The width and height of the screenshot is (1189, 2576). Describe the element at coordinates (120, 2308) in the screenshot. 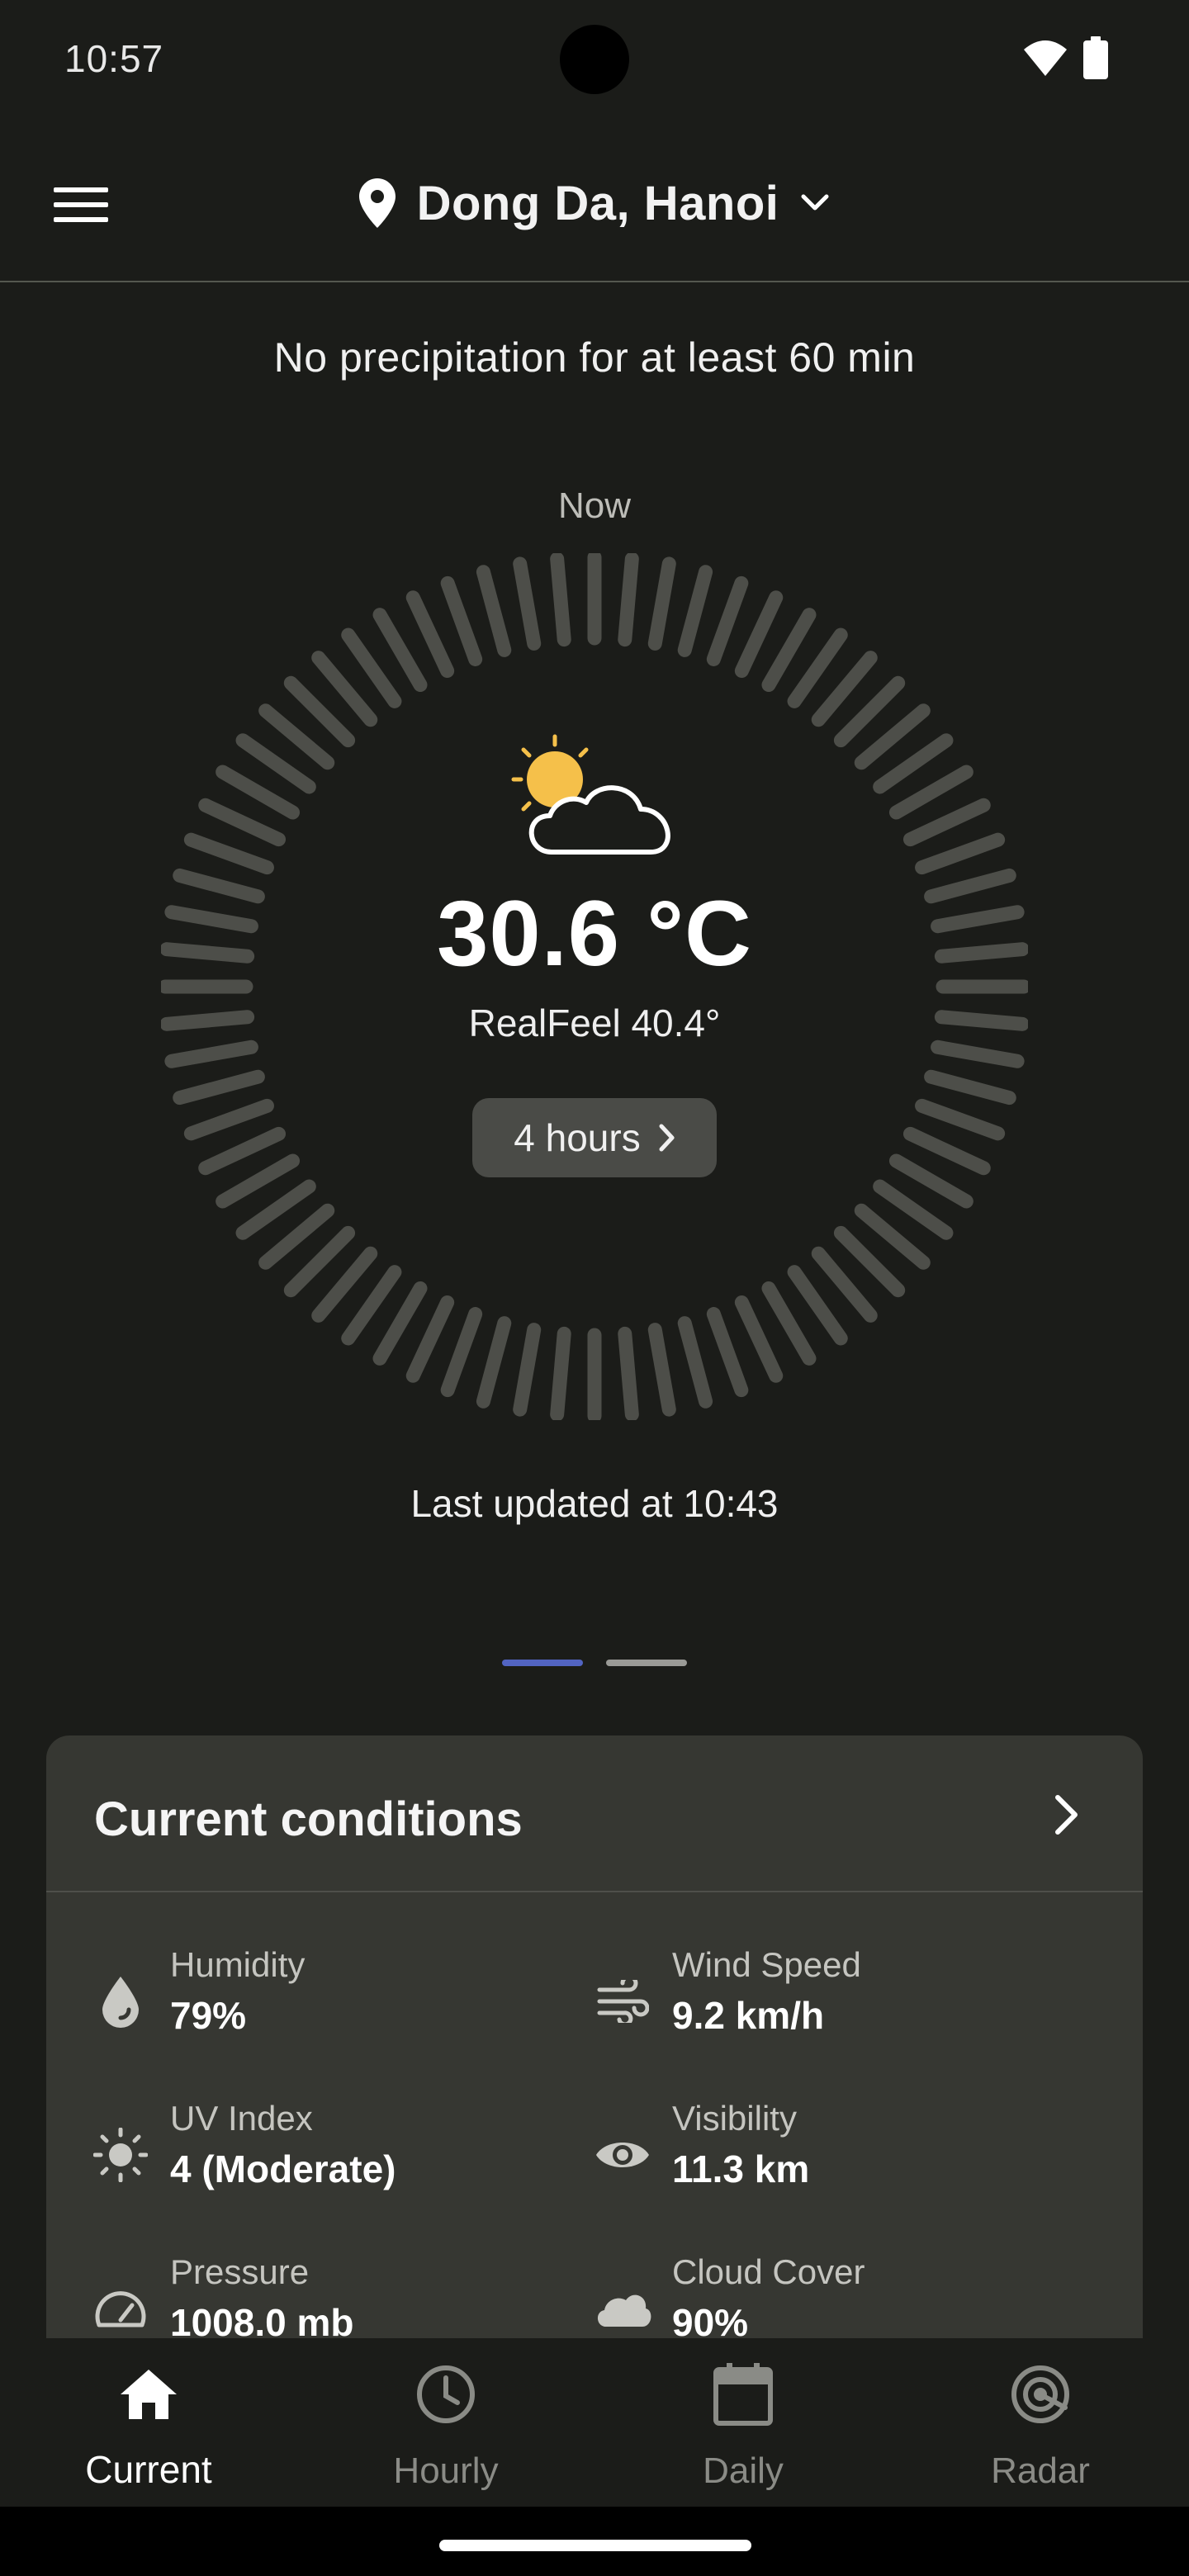

I see `gauge-icon` at that location.